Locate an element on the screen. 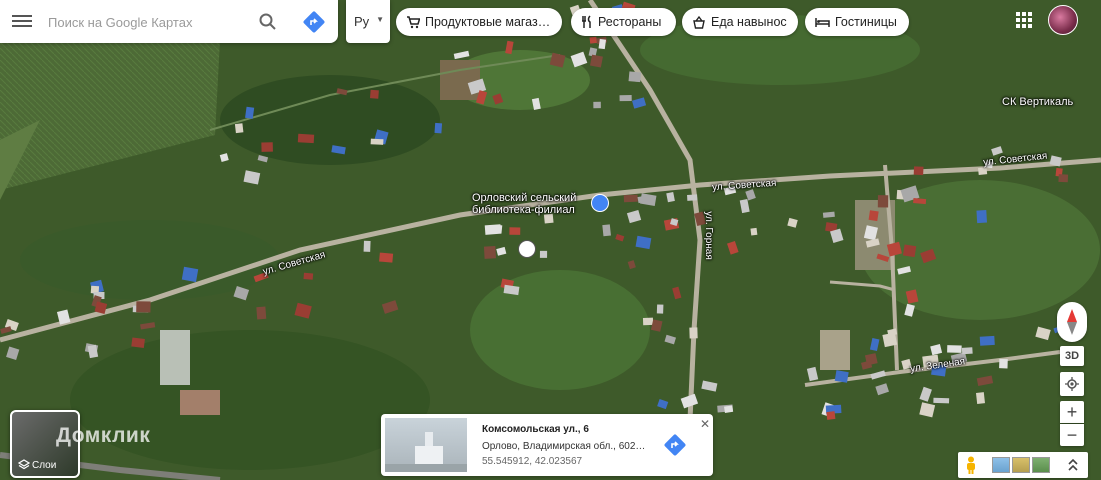 The height and width of the screenshot is (480, 1101). zoom-out-button: − is located at coordinates (1072, 435).